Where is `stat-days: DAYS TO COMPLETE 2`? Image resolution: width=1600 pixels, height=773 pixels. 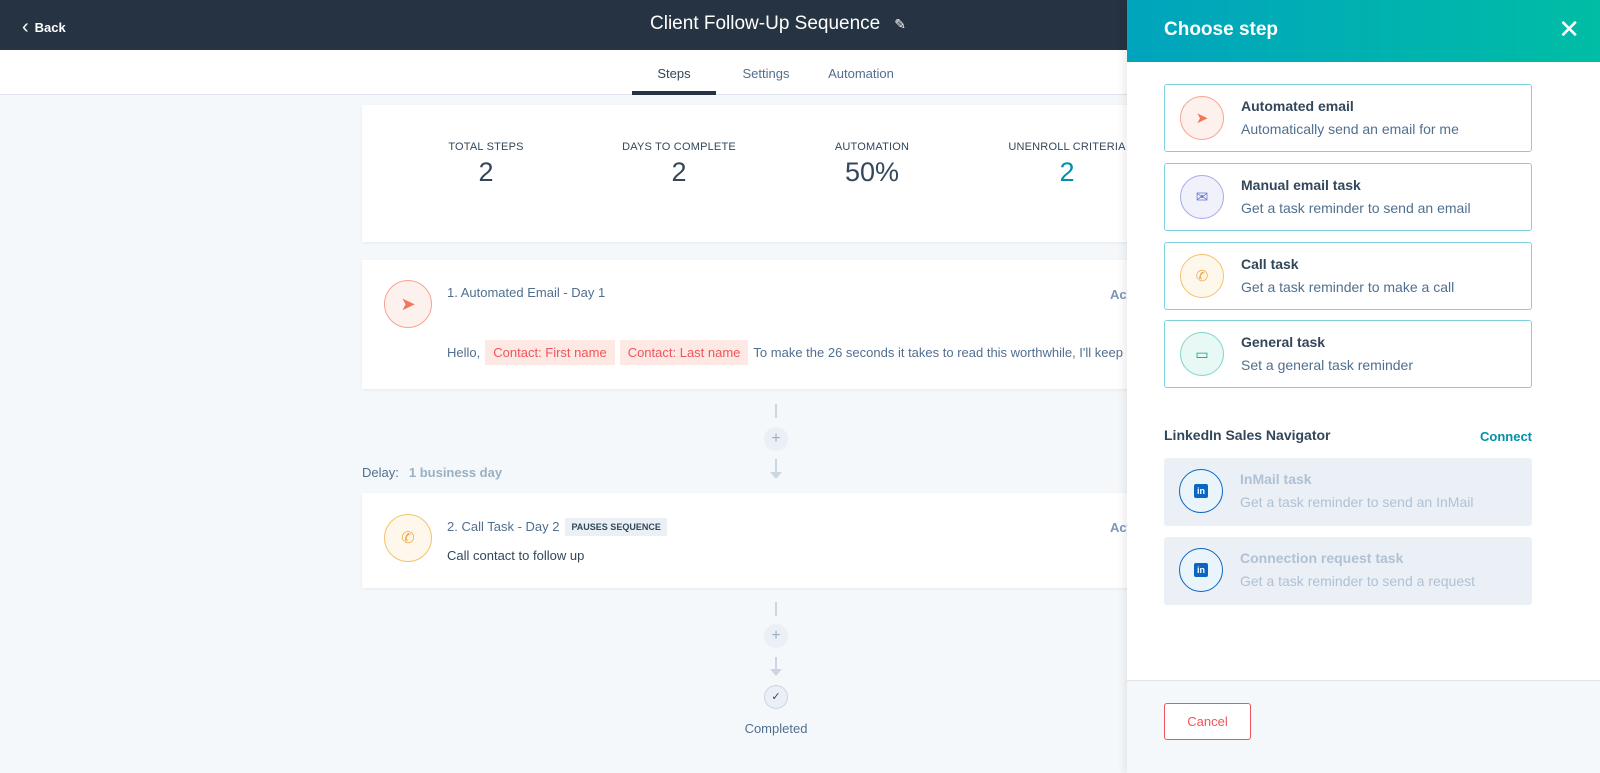 stat-days: DAYS TO COMPLETE 2 is located at coordinates (679, 164).